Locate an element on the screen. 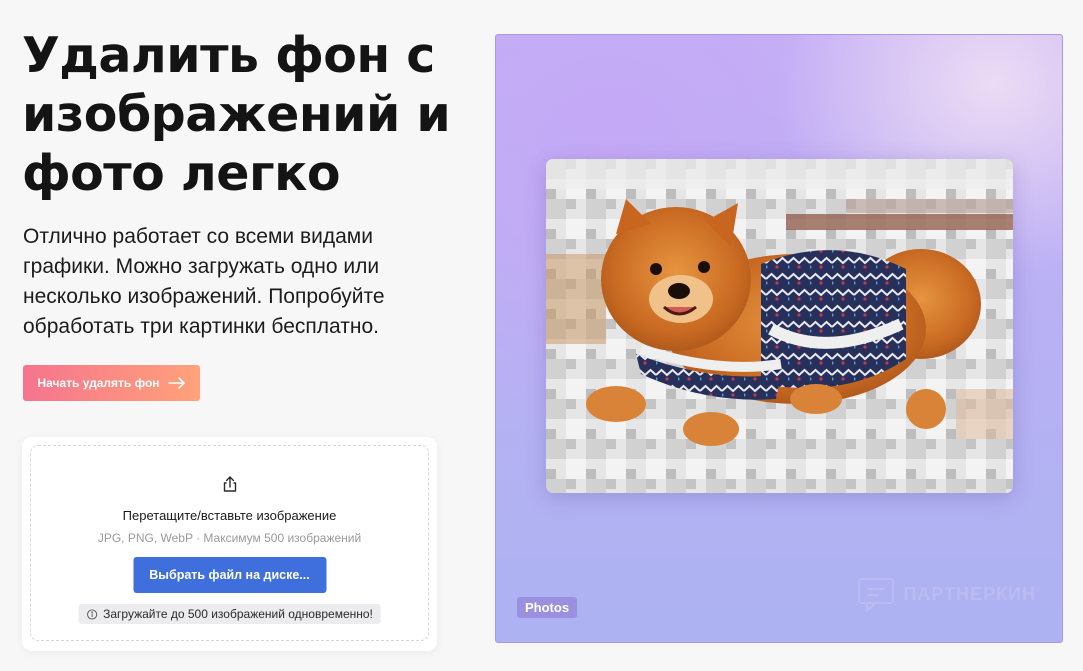 The width and height of the screenshot is (1083, 671). chat-logo-icon is located at coordinates (876, 596).